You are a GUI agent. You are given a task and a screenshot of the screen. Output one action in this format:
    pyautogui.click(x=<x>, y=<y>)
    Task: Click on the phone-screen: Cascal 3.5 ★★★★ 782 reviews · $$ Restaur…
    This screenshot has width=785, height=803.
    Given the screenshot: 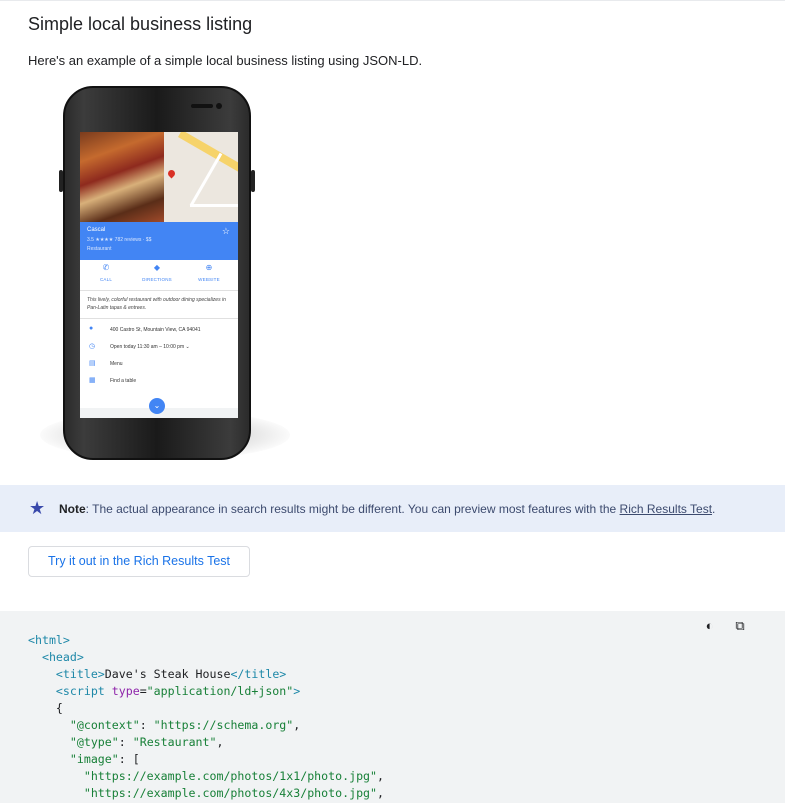 What is the action you would take?
    pyautogui.click(x=159, y=275)
    